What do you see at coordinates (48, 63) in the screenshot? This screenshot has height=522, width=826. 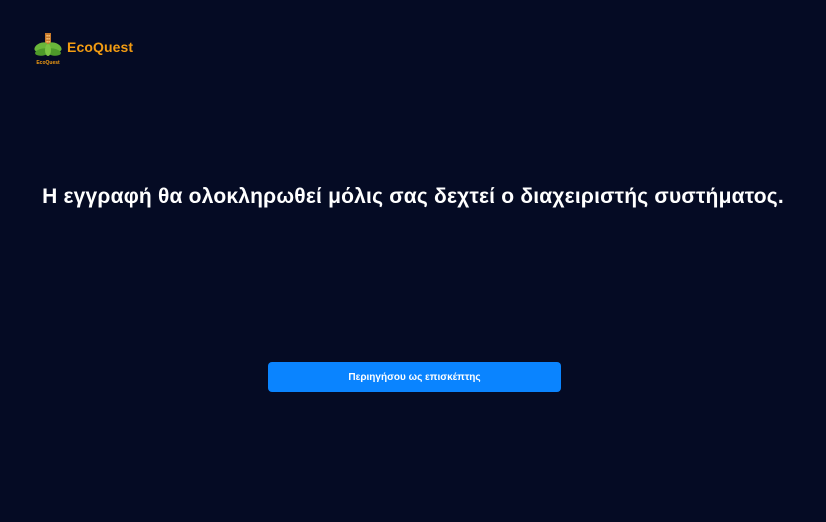 I see `logo-mark-caption: EcoQuest` at bounding box center [48, 63].